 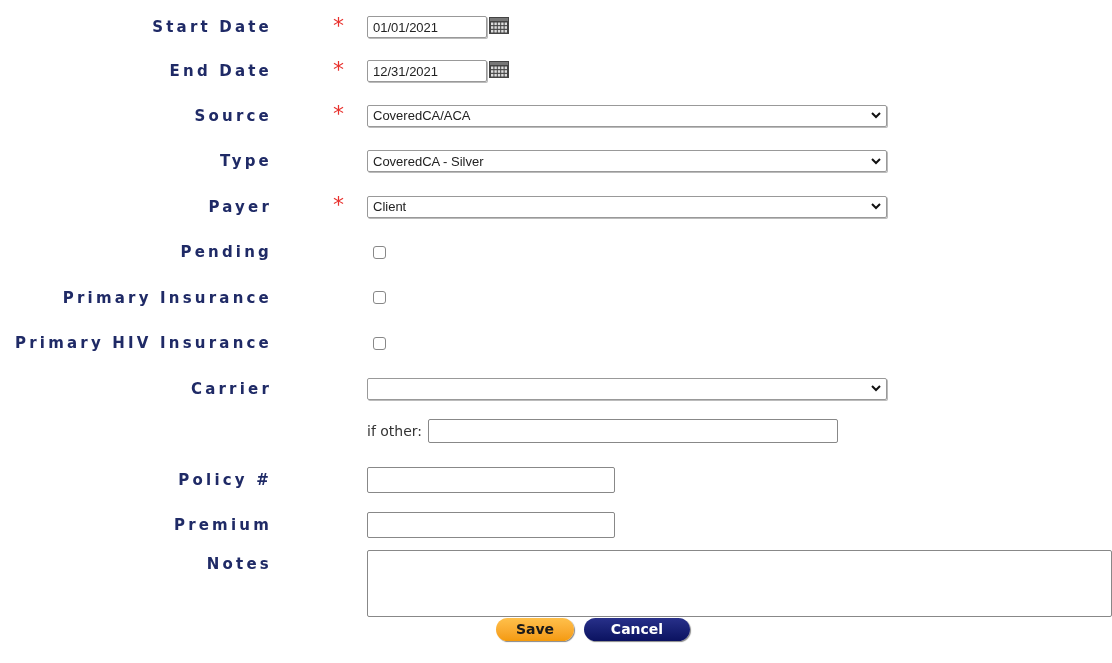 What do you see at coordinates (627, 206) in the screenshot?
I see `dropdown-field: Client` at bounding box center [627, 206].